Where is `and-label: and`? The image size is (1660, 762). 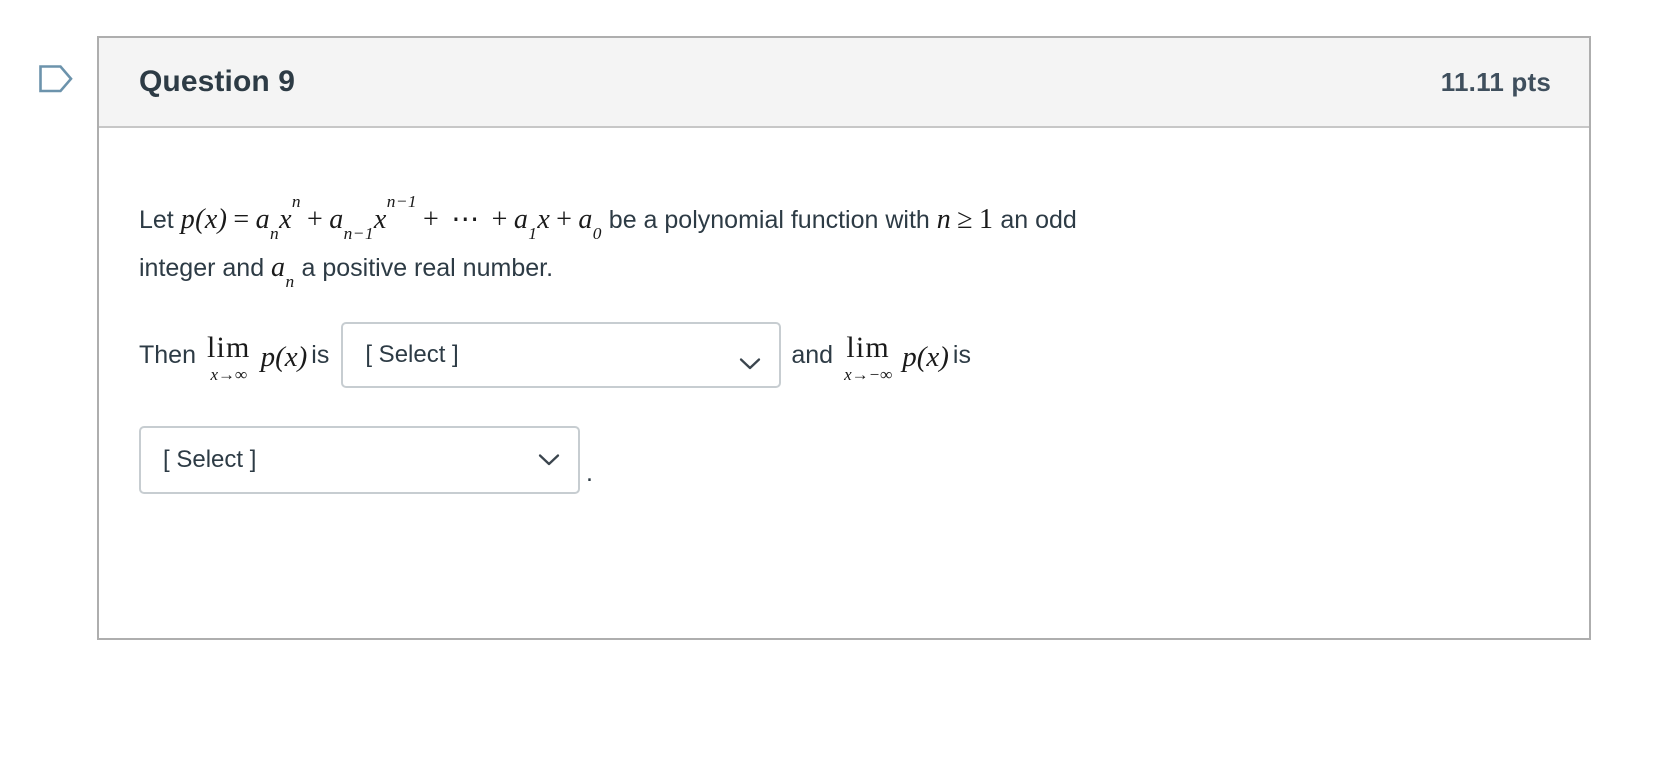
and-label: and is located at coordinates (812, 354).